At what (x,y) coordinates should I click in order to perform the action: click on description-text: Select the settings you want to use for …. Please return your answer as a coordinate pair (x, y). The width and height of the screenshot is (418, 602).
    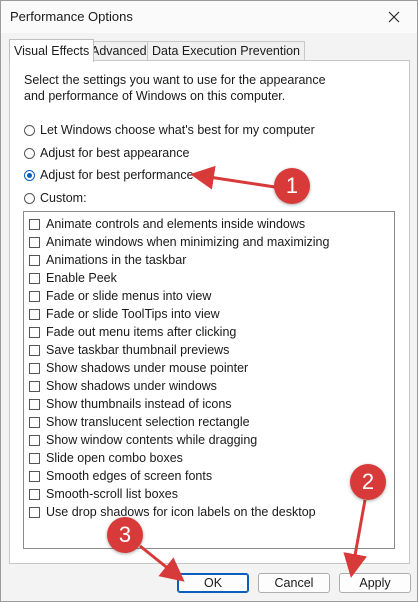
    Looking at the image, I should click on (175, 88).